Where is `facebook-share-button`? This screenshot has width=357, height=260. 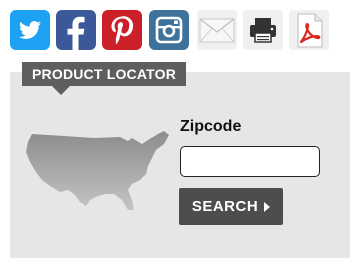
facebook-share-button is located at coordinates (76, 30).